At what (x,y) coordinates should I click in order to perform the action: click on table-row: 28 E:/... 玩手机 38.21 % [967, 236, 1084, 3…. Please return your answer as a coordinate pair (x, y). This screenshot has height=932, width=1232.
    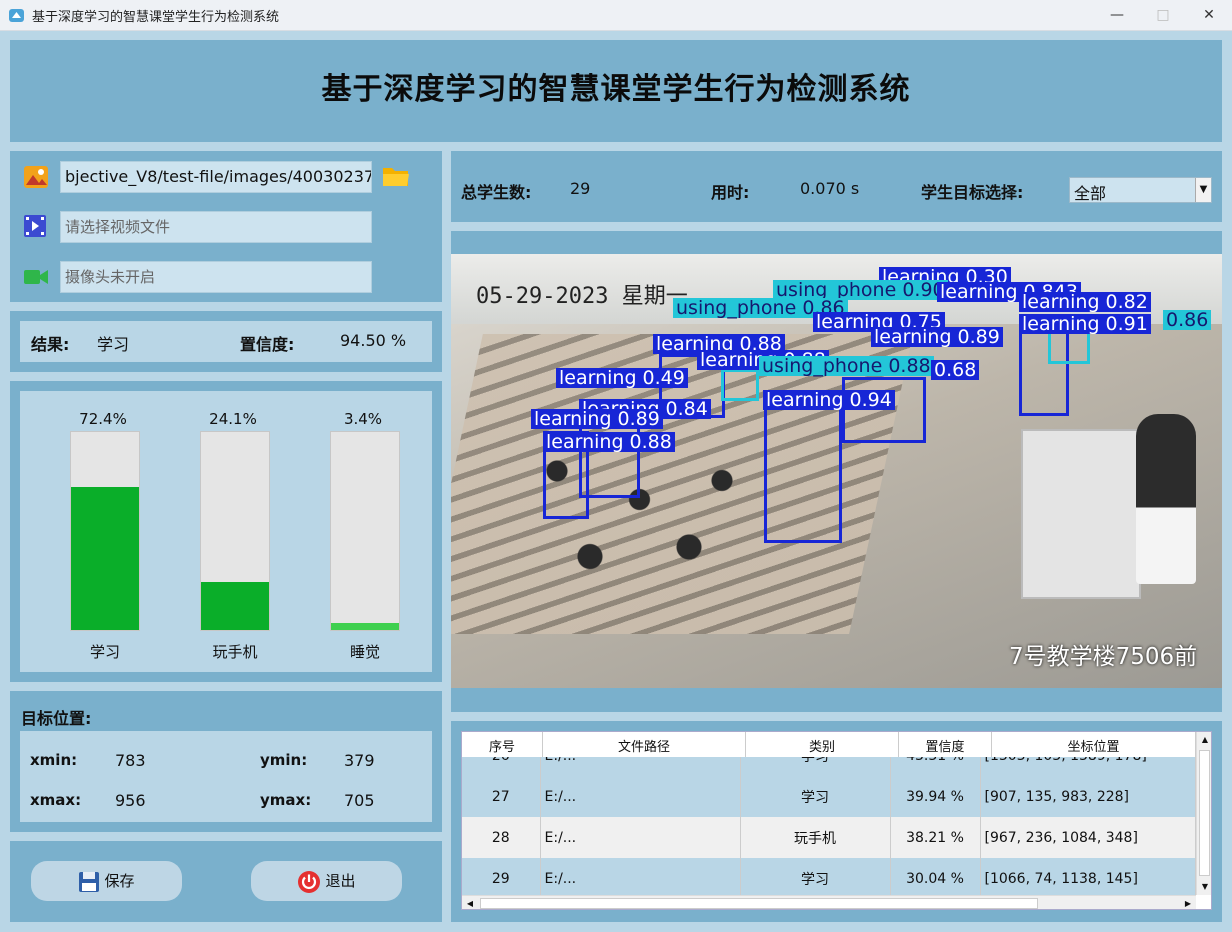
    Looking at the image, I should click on (829, 837).